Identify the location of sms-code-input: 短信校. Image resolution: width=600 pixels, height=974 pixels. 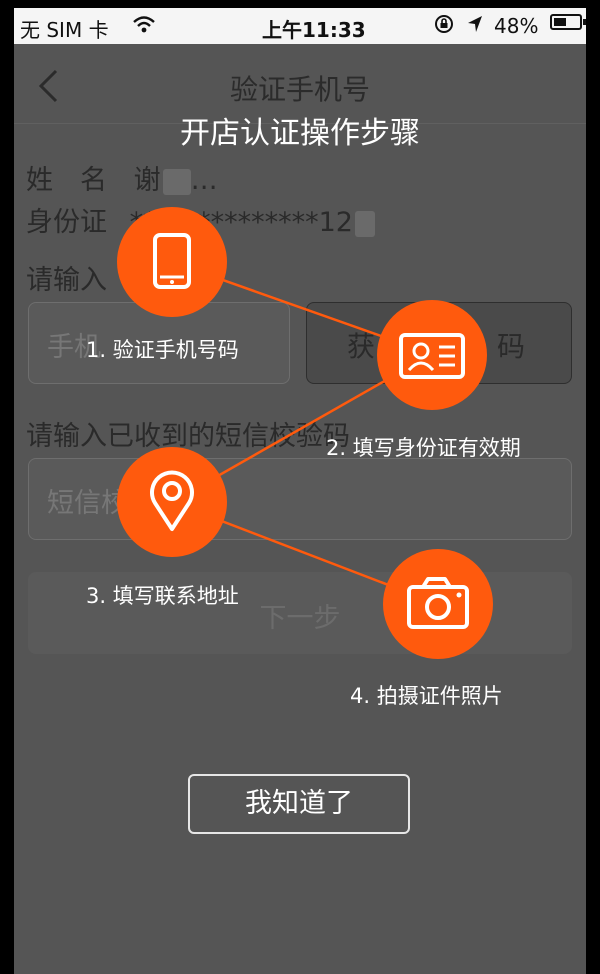
(300, 499).